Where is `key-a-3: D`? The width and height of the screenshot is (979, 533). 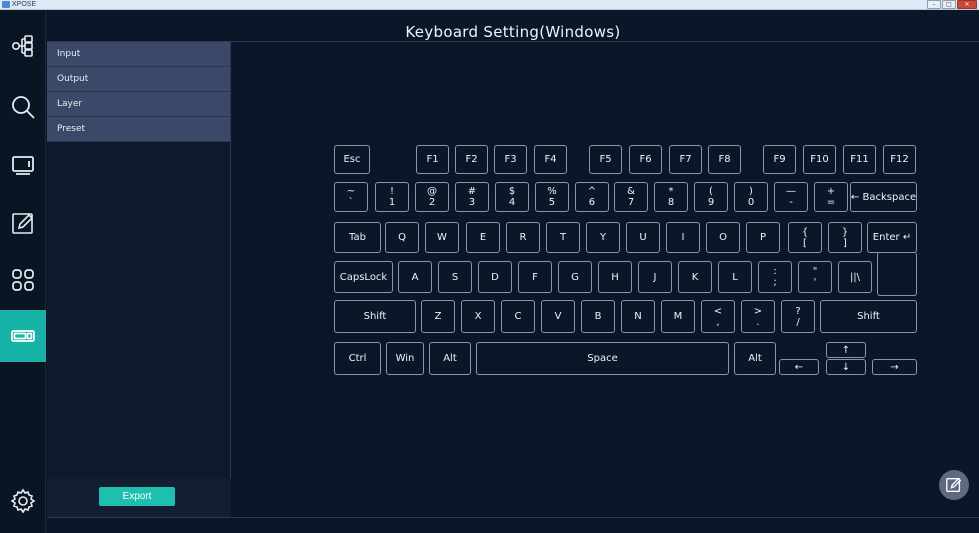
key-a-3: D is located at coordinates (495, 277).